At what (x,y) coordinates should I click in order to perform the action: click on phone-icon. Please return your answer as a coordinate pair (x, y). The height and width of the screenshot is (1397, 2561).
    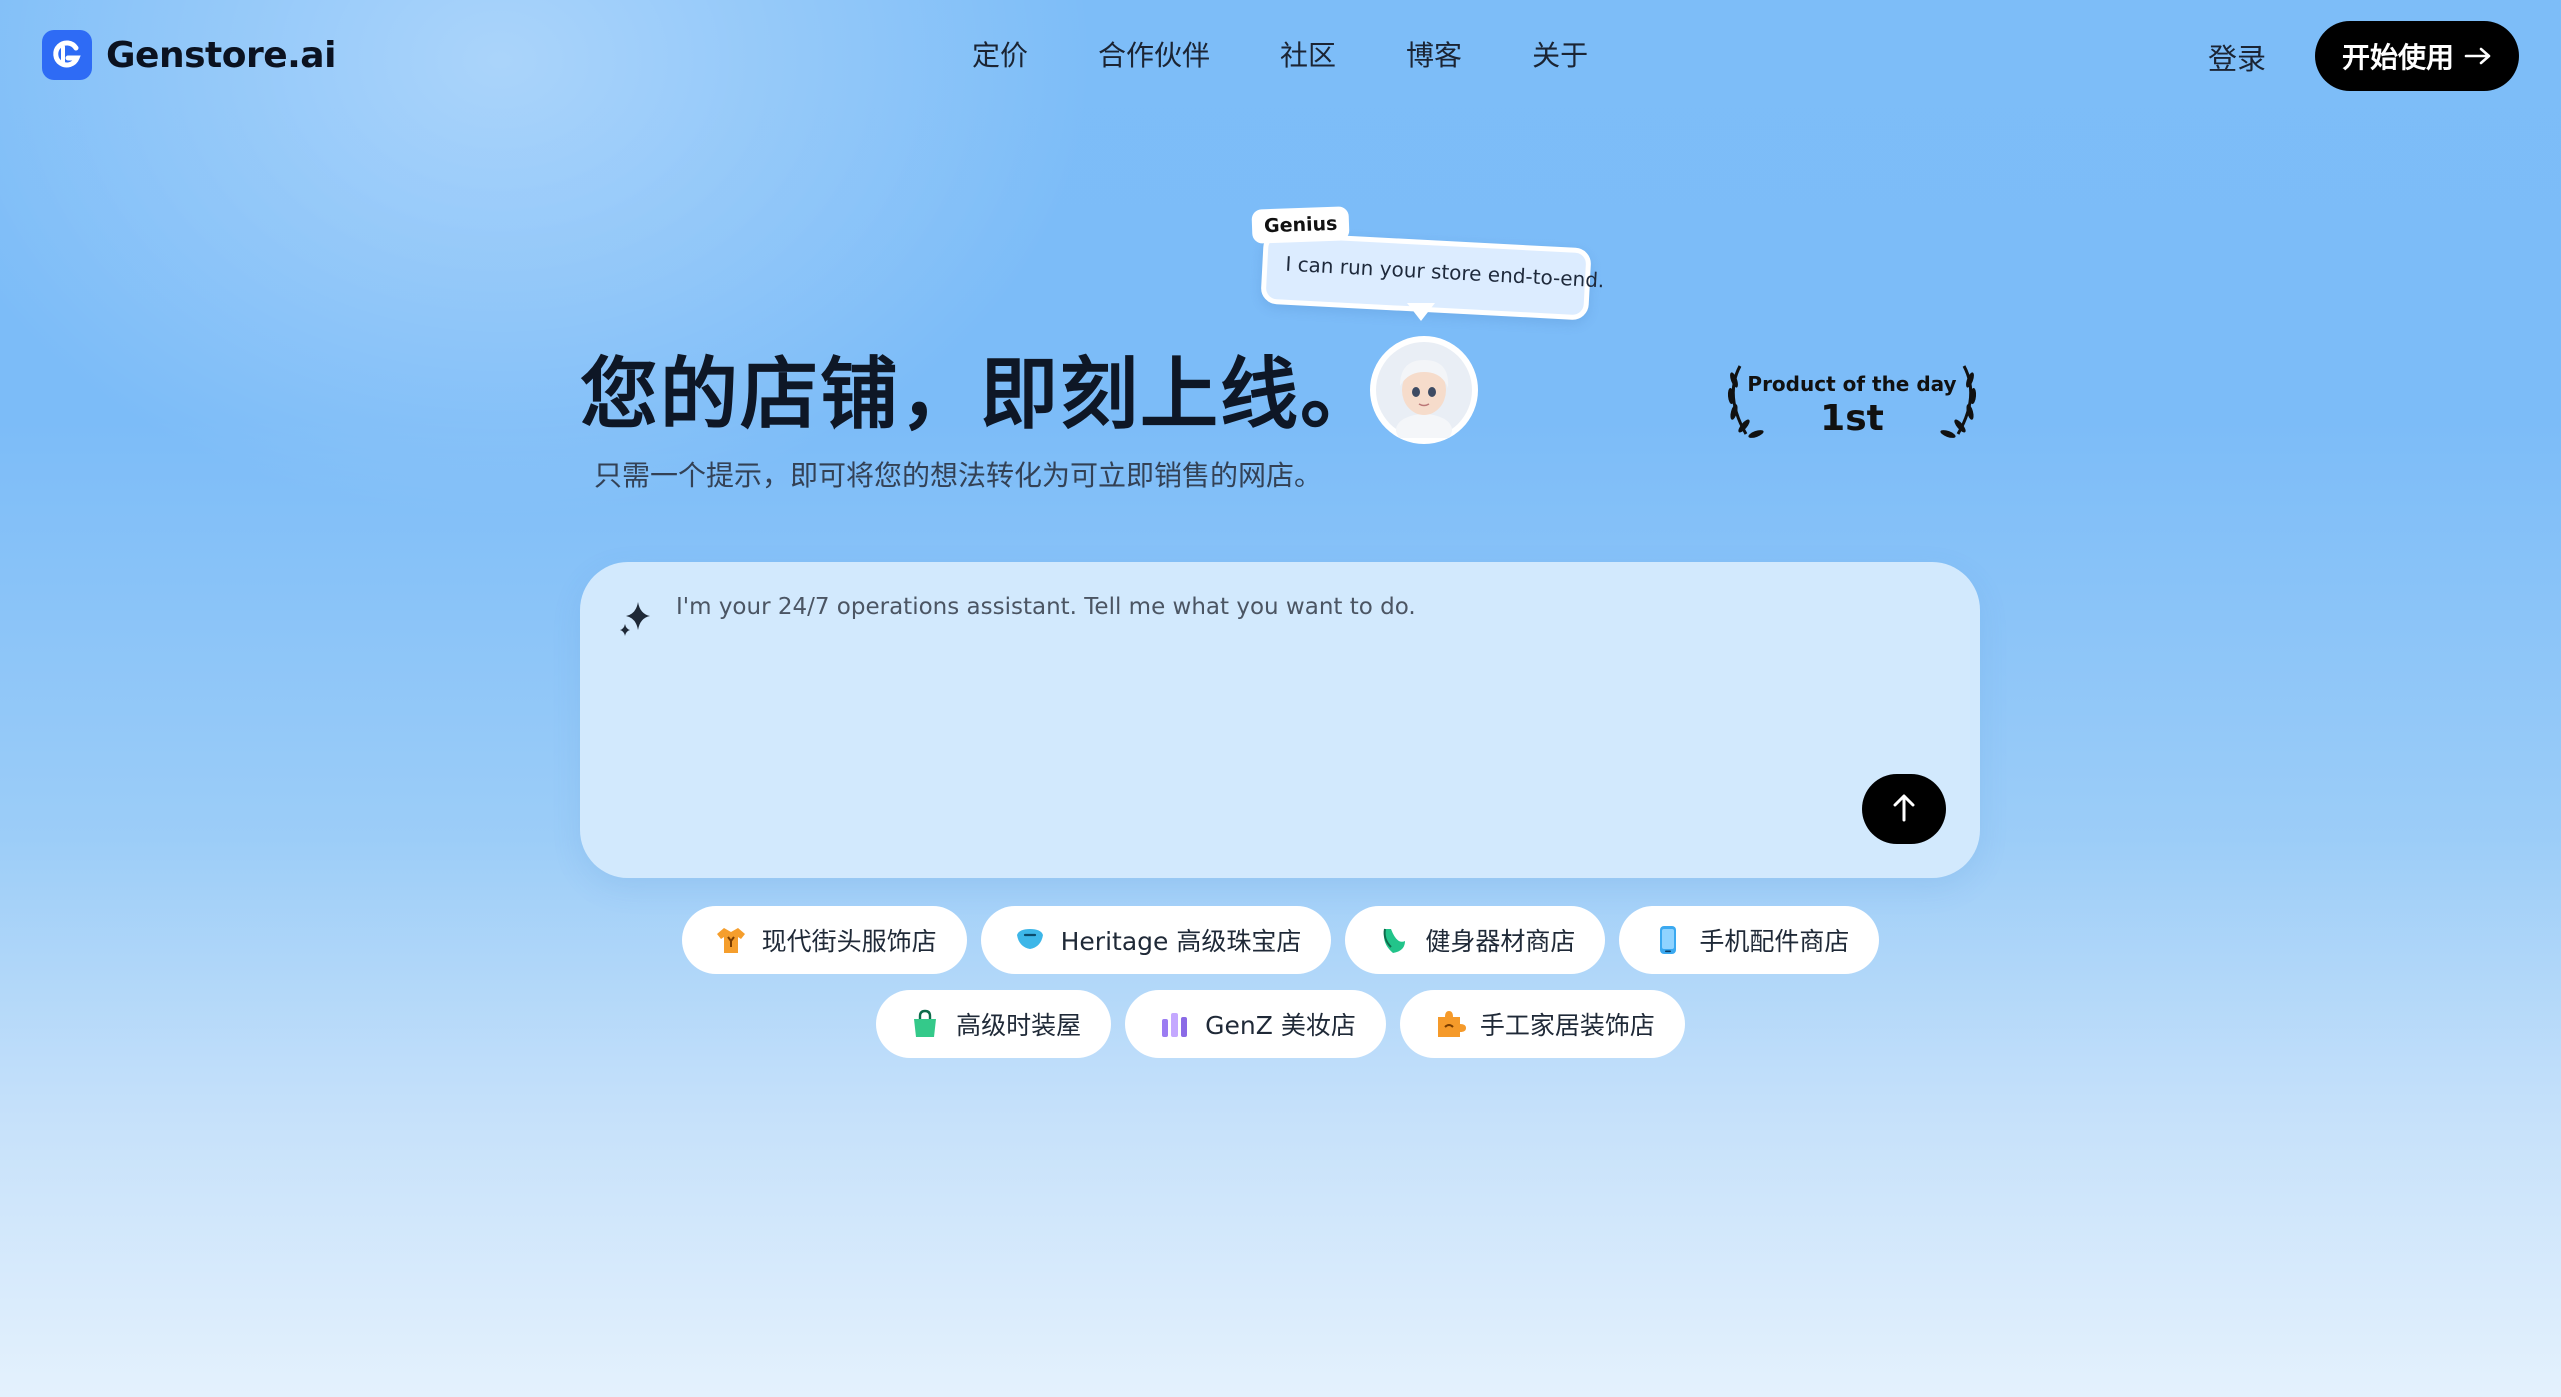
    Looking at the image, I should click on (1668, 940).